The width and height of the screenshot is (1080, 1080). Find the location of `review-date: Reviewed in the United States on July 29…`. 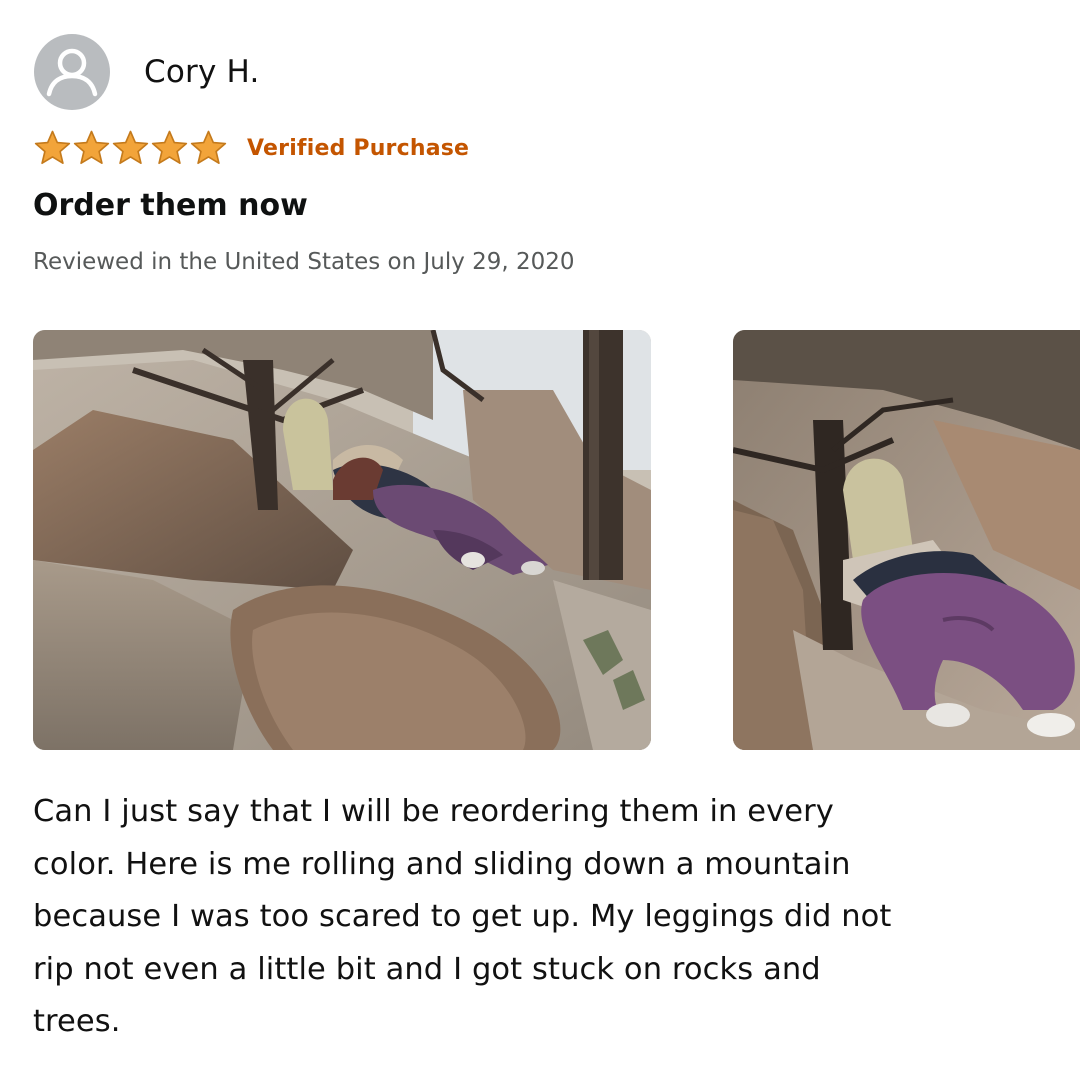

review-date: Reviewed in the United States on July 29… is located at coordinates (304, 262).